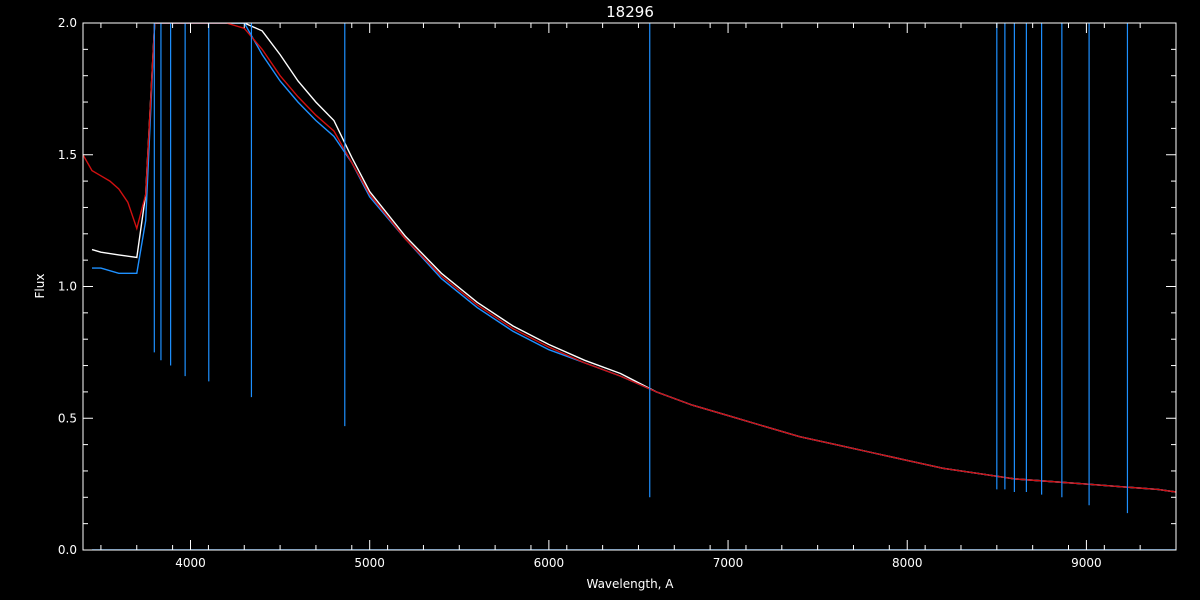  What do you see at coordinates (40, 286) in the screenshot?
I see `y-axis-label: Flux` at bounding box center [40, 286].